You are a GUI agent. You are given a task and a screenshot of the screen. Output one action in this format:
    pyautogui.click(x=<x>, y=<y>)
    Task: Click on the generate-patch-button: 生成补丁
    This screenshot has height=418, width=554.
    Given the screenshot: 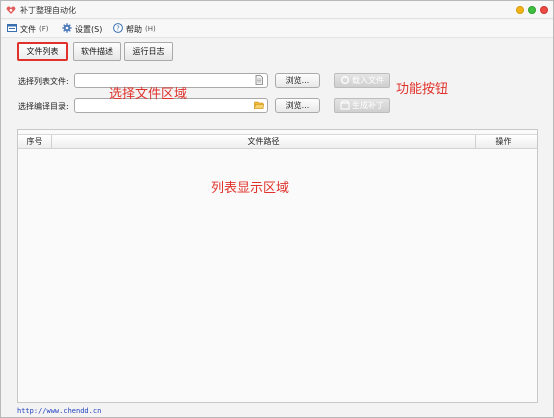 What is the action you would take?
    pyautogui.click(x=362, y=105)
    